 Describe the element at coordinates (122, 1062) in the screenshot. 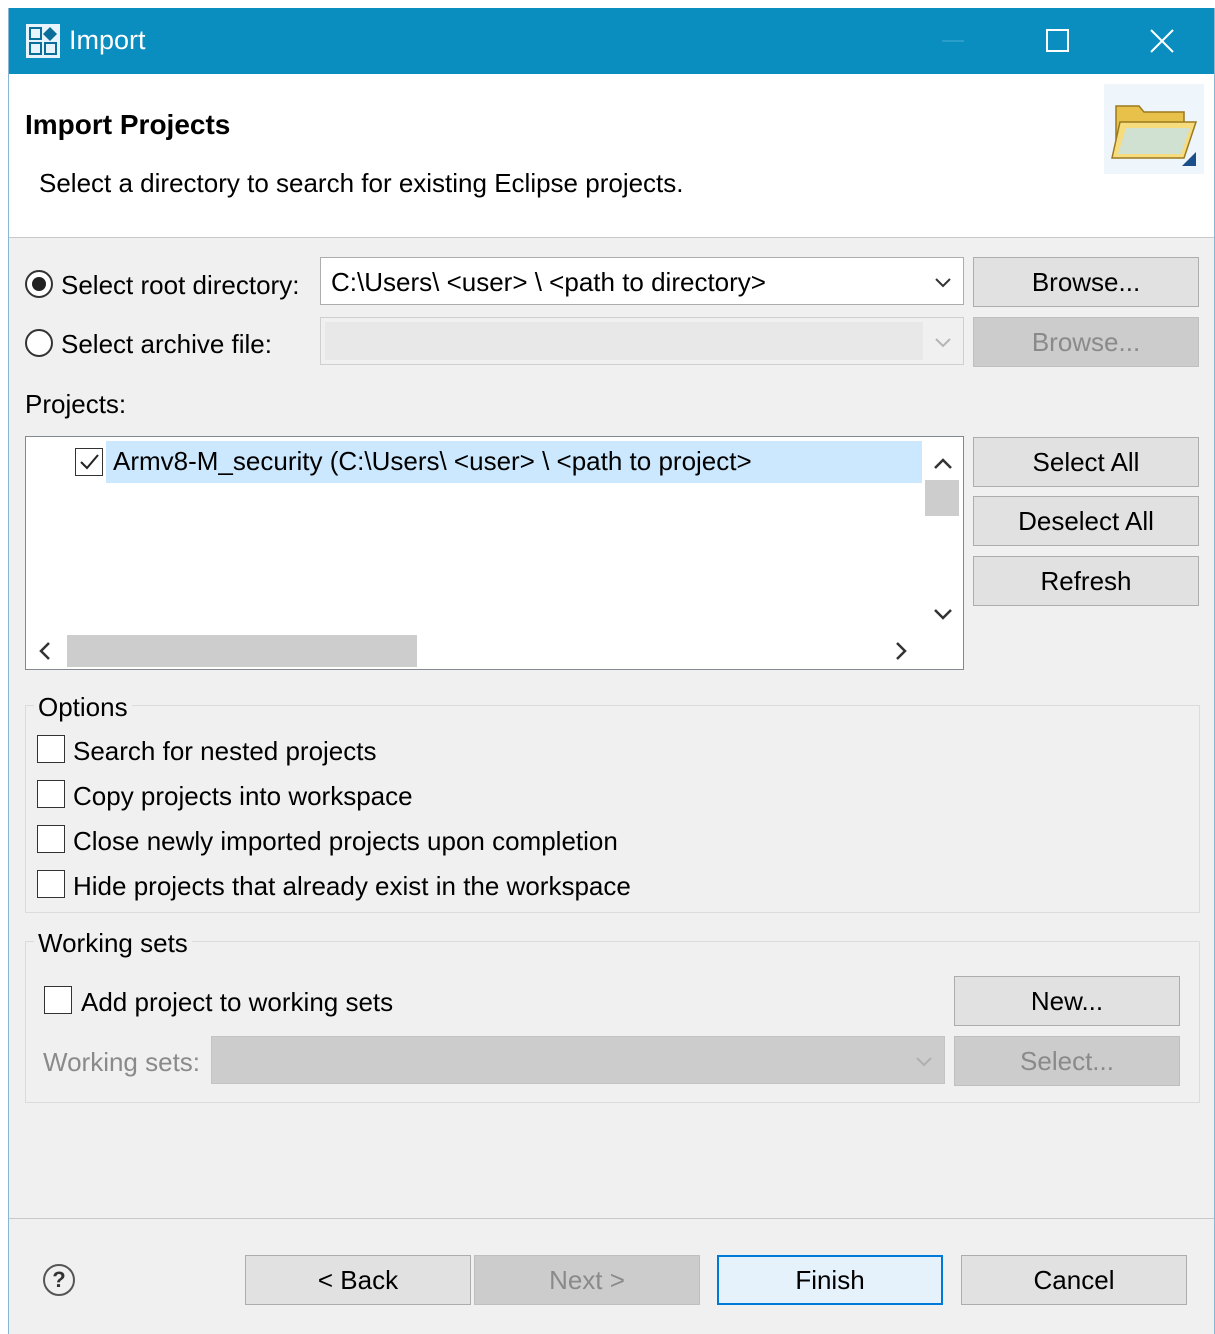

I see `working-sets-label: Working sets:` at that location.